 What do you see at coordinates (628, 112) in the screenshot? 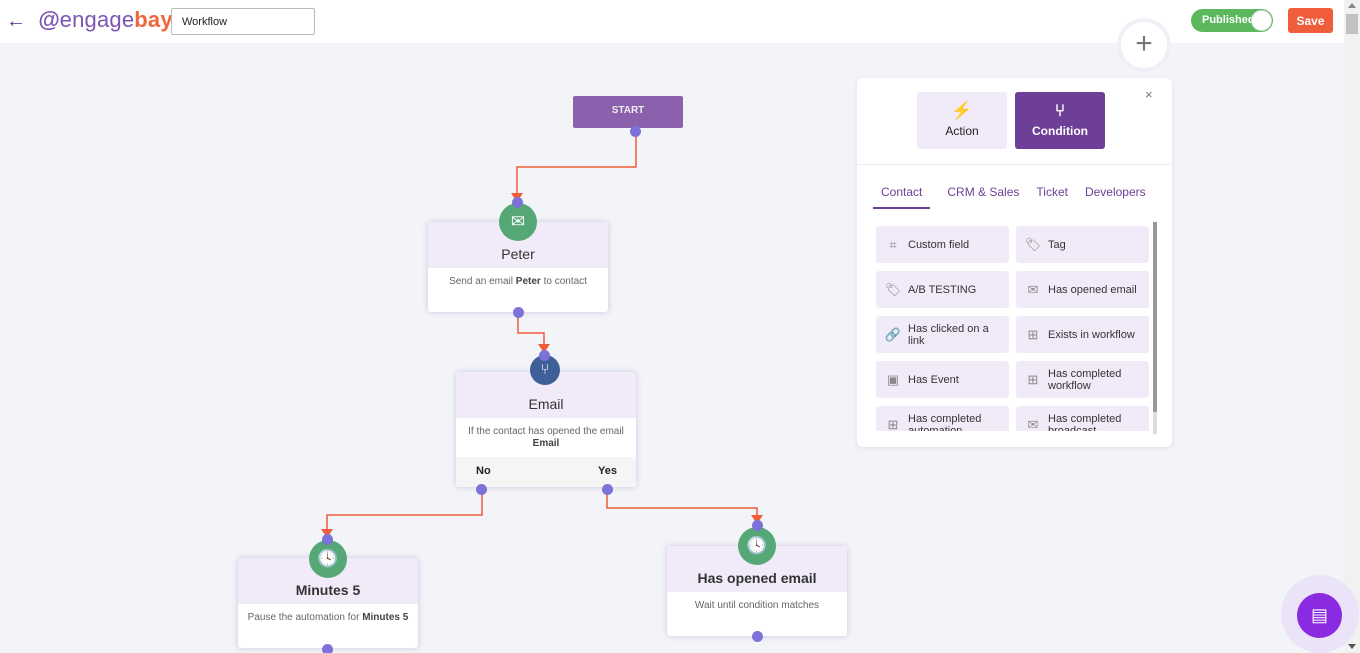
I see `start-node: START` at bounding box center [628, 112].